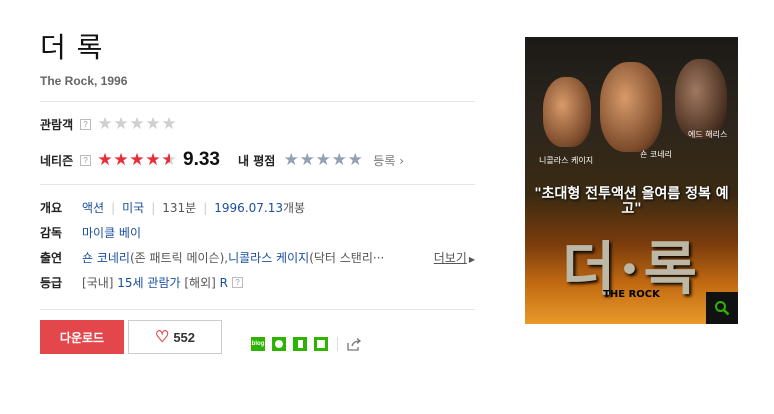 Image resolution: width=774 pixels, height=414 pixels. Describe the element at coordinates (402, 160) in the screenshot. I see `chevron-right-icon: ›` at that location.